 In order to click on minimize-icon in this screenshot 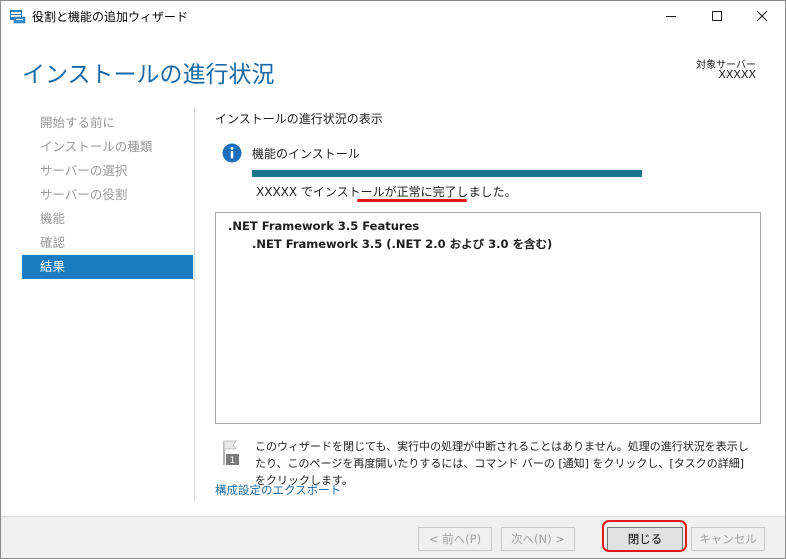, I will do `click(671, 16)`.